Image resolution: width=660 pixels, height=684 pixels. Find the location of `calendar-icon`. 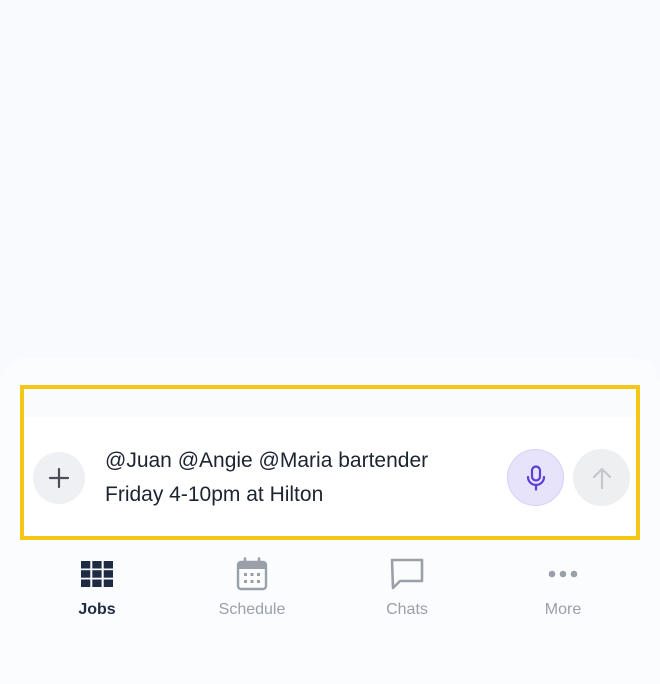

calendar-icon is located at coordinates (252, 574).